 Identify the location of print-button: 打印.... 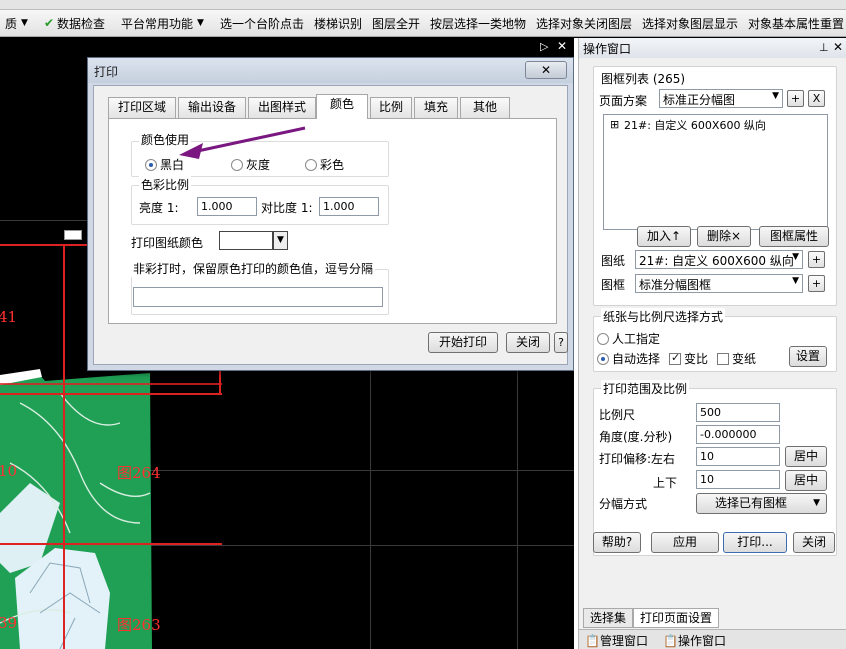
(755, 542).